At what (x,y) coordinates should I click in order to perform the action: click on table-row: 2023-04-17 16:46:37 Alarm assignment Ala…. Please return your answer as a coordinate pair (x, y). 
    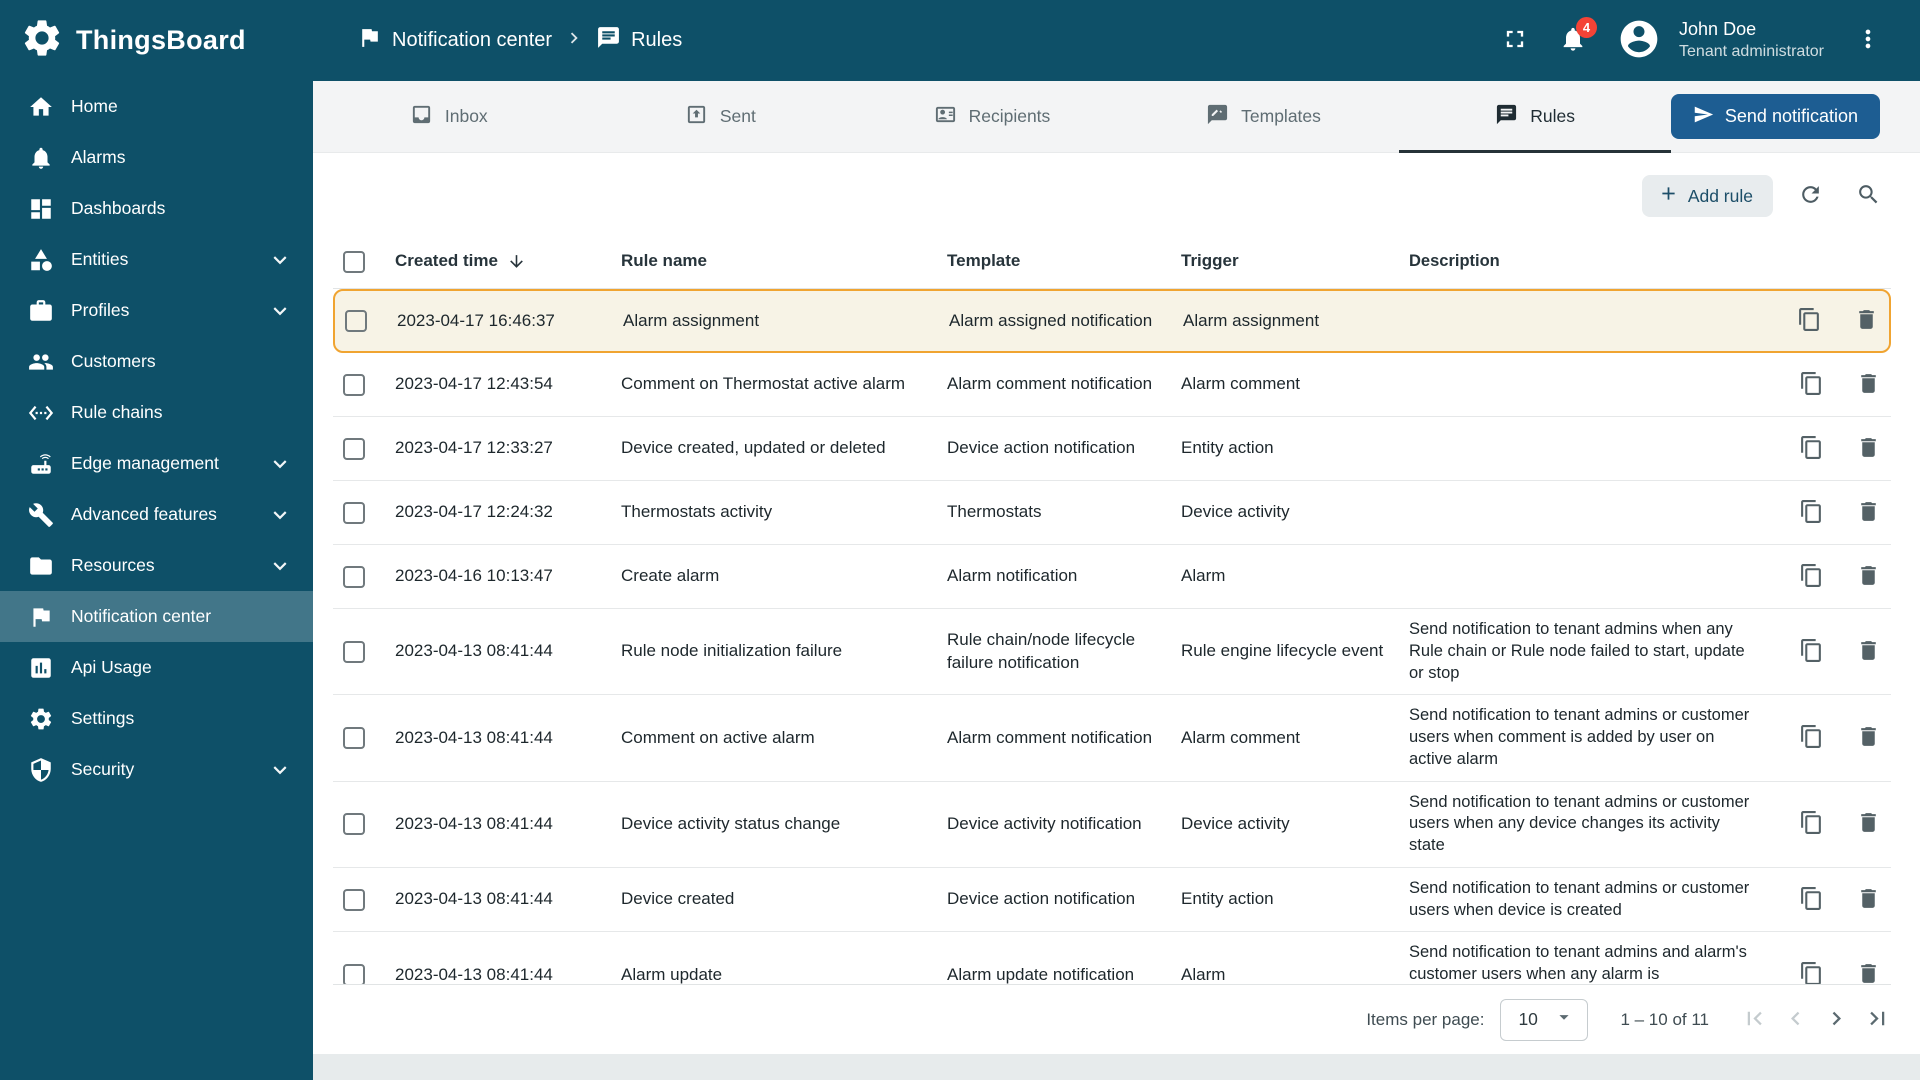
    Looking at the image, I should click on (1112, 321).